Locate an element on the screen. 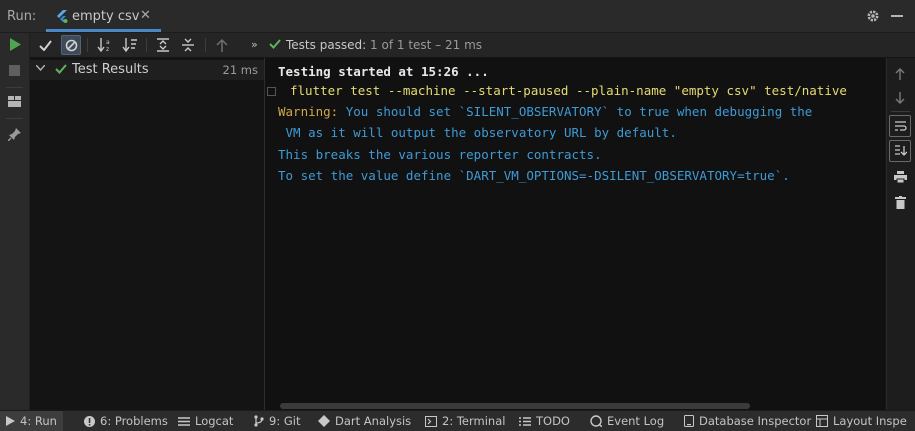  warning-icon is located at coordinates (89, 421).